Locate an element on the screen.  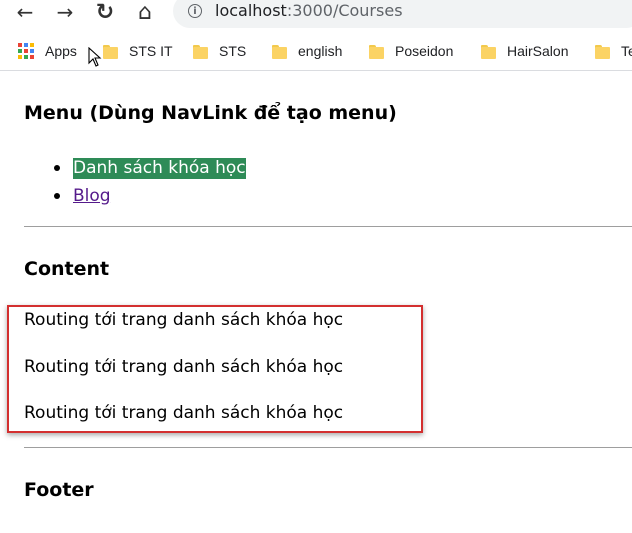
bookmark-hairsalon: HairSalon is located at coordinates (524, 51).